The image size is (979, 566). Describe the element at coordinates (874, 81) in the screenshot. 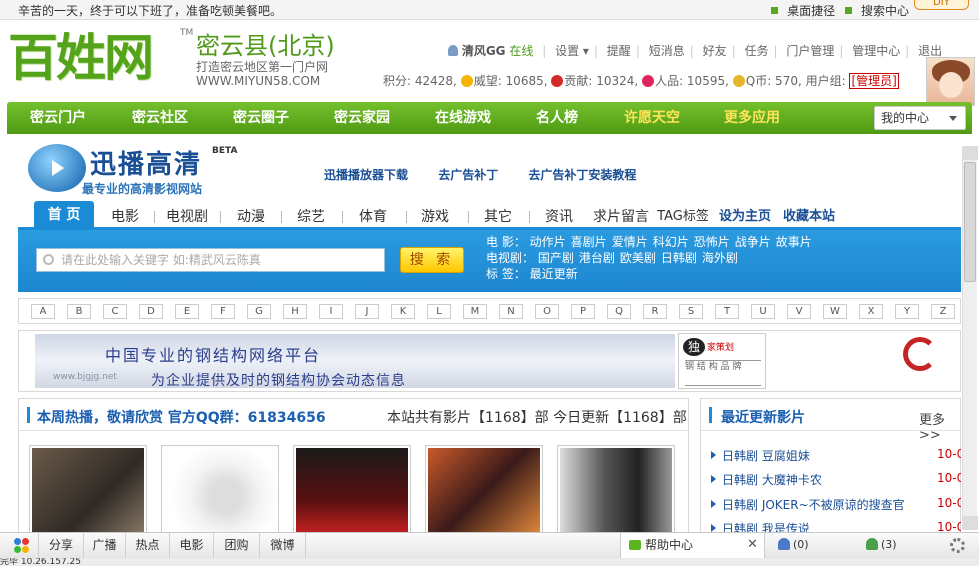

I see `user-group-badge: [管理员]` at that location.